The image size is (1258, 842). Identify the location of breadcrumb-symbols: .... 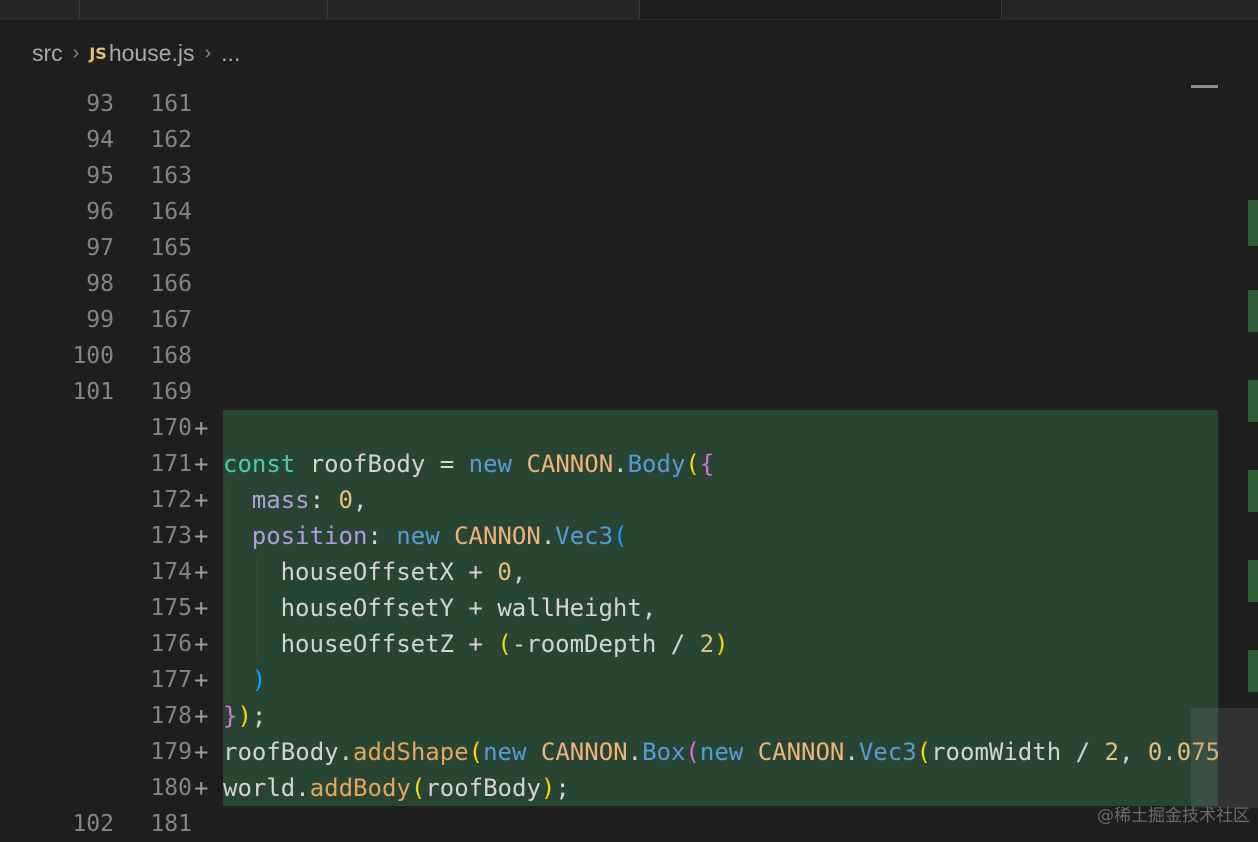
(230, 53).